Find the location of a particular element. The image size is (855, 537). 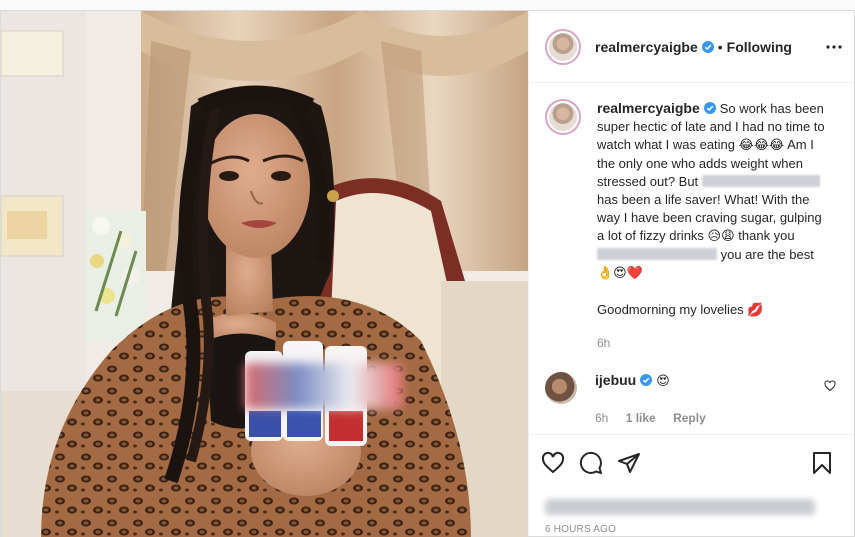

caption-emoji-laugh: 😂😂😂 is located at coordinates (761, 145).